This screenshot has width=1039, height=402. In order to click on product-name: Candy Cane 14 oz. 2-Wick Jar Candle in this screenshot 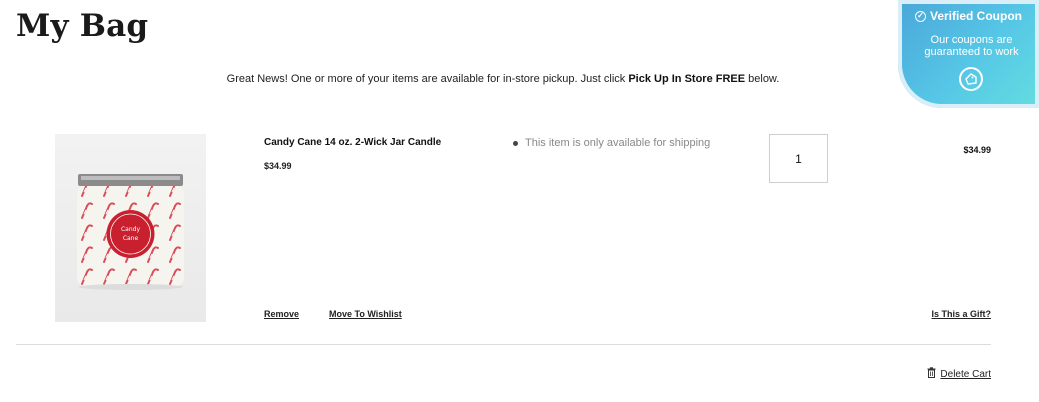, I will do `click(352, 142)`.